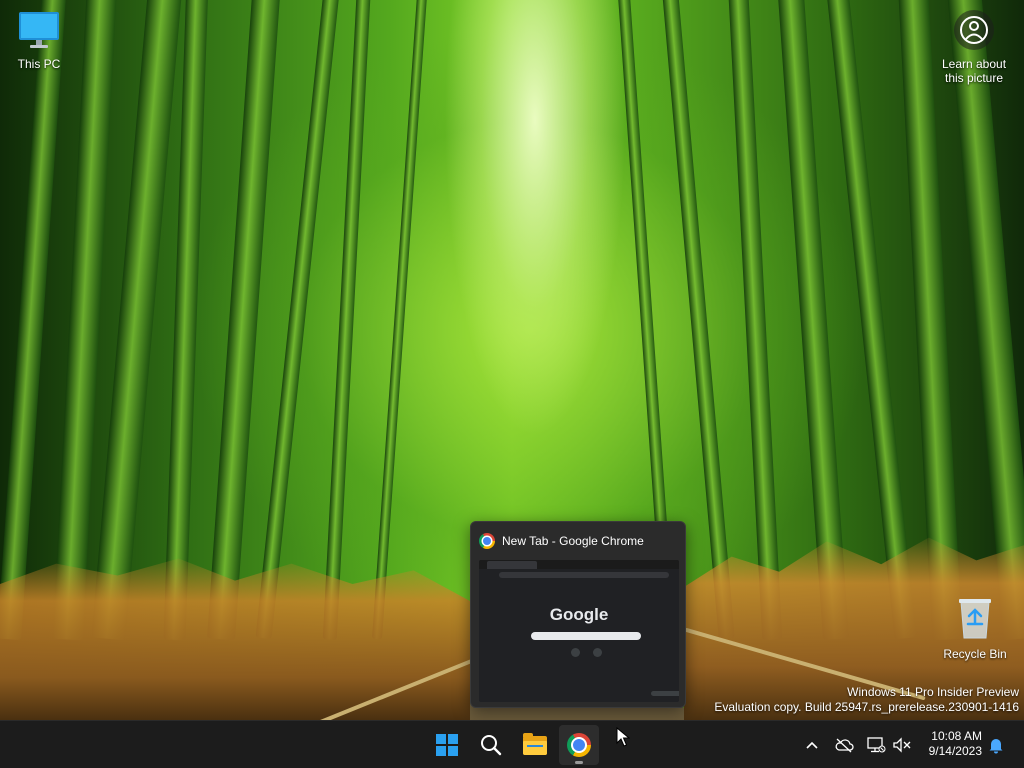 The height and width of the screenshot is (768, 1024). Describe the element at coordinates (579, 762) in the screenshot. I see `running-indicator` at that location.